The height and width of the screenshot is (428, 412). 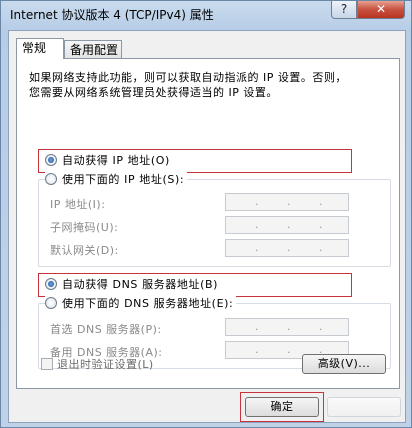 I want to click on description-line-1: 如果网络支持此功能，则可以获取自动指派的 IP 设置。否则，, so click(x=188, y=77).